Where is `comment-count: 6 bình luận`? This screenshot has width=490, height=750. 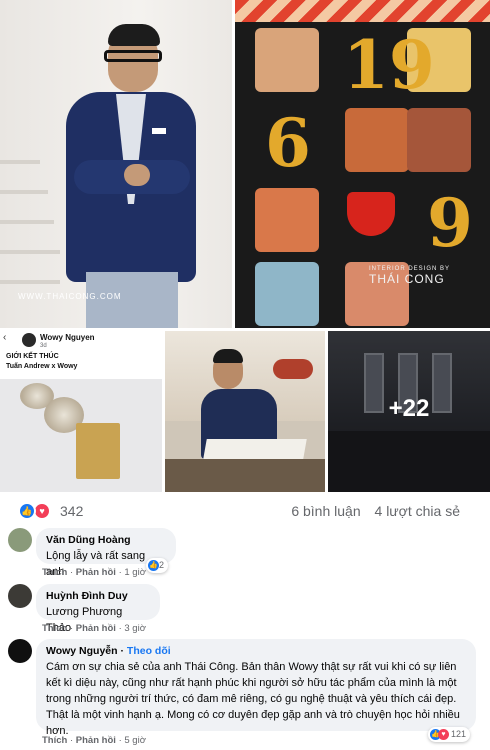
comment-count: 6 bình luận is located at coordinates (325, 511).